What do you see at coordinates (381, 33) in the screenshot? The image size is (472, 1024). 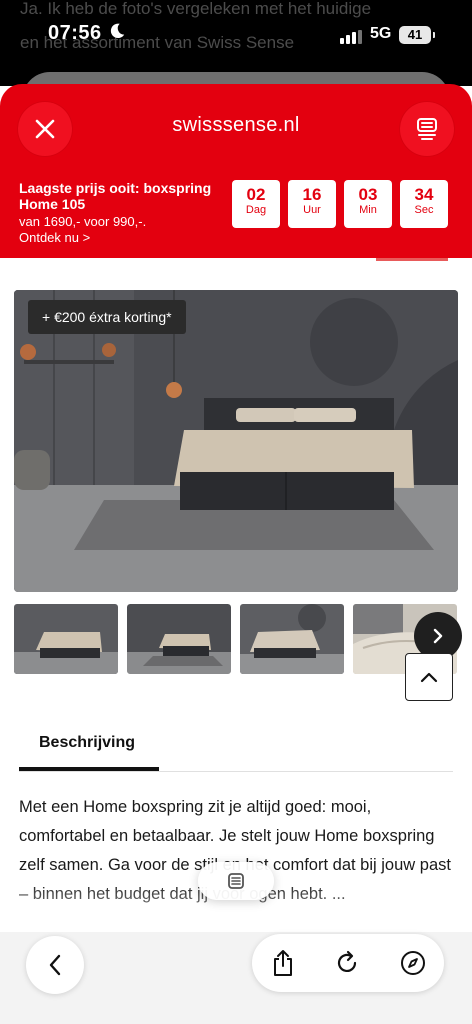 I see `network-label: 5G` at bounding box center [381, 33].